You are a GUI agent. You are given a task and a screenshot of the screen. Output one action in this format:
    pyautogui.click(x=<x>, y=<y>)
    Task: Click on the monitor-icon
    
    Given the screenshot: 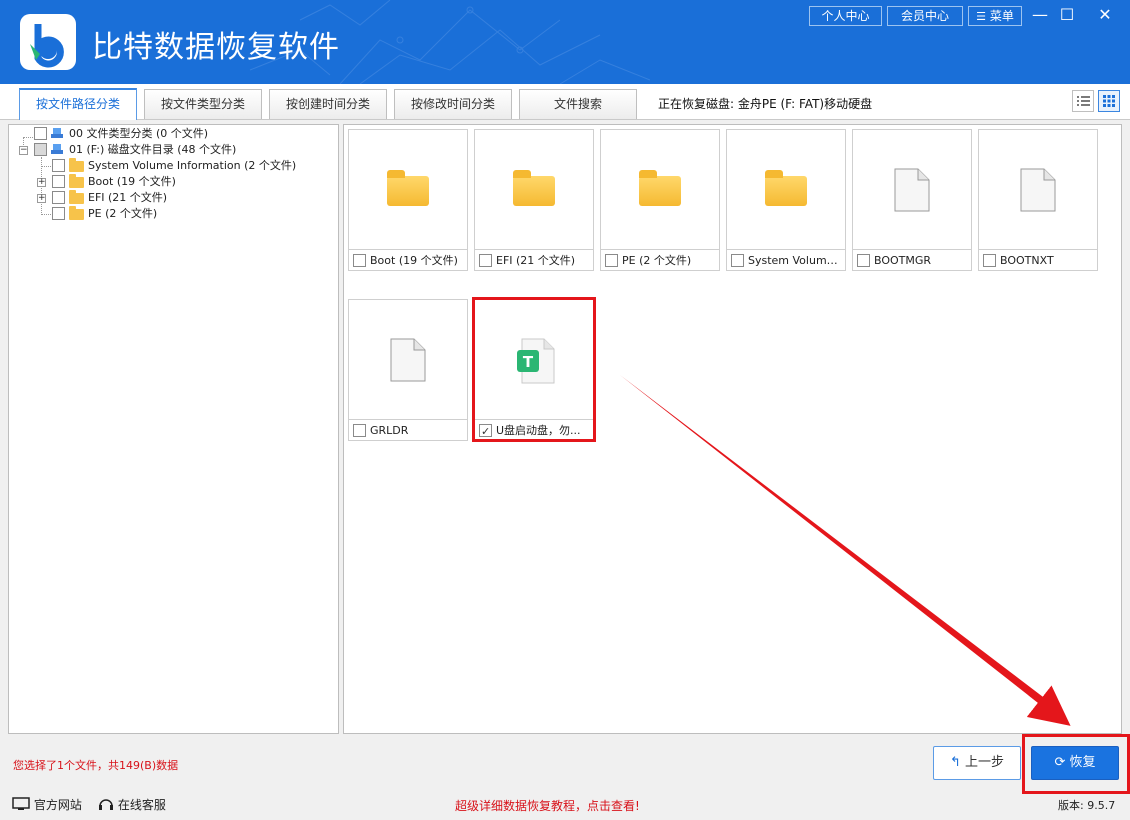 What is the action you would take?
    pyautogui.click(x=21, y=803)
    